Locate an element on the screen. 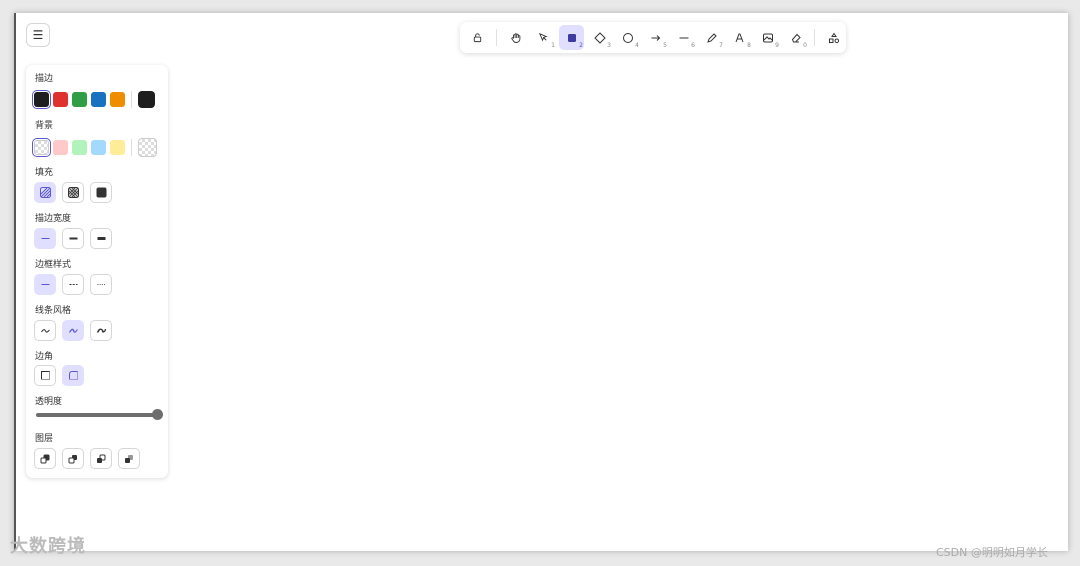  eraser-shortcut: 0 is located at coordinates (805, 45).